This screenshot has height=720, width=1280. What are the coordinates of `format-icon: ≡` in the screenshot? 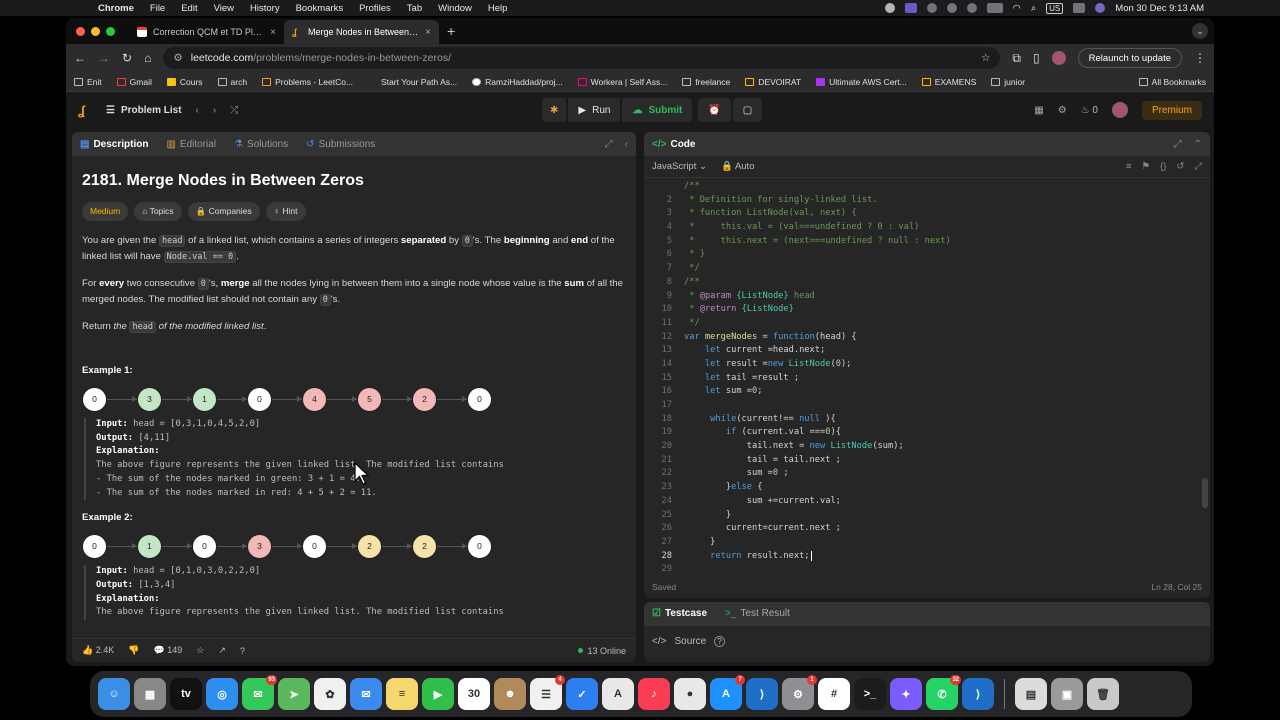 It's located at (1129, 166).